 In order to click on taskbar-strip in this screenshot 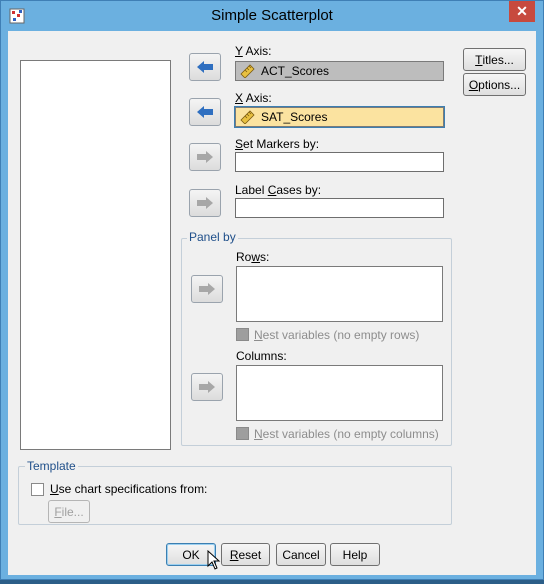, I will do `click(272, 582)`.